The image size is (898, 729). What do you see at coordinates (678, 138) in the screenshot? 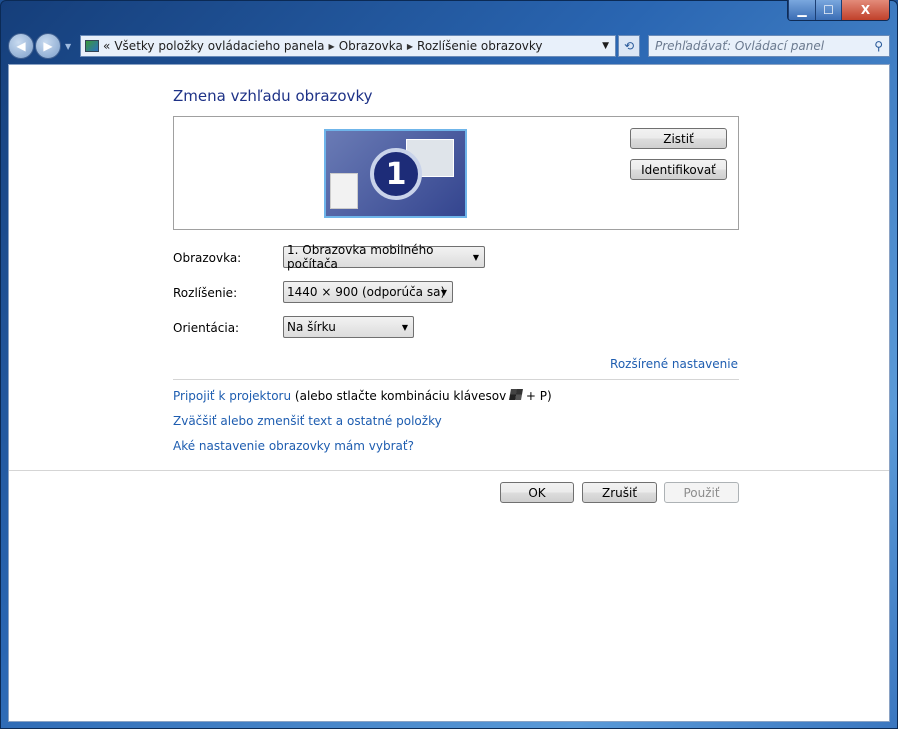
I see `detect-button: Zistiť` at bounding box center [678, 138].